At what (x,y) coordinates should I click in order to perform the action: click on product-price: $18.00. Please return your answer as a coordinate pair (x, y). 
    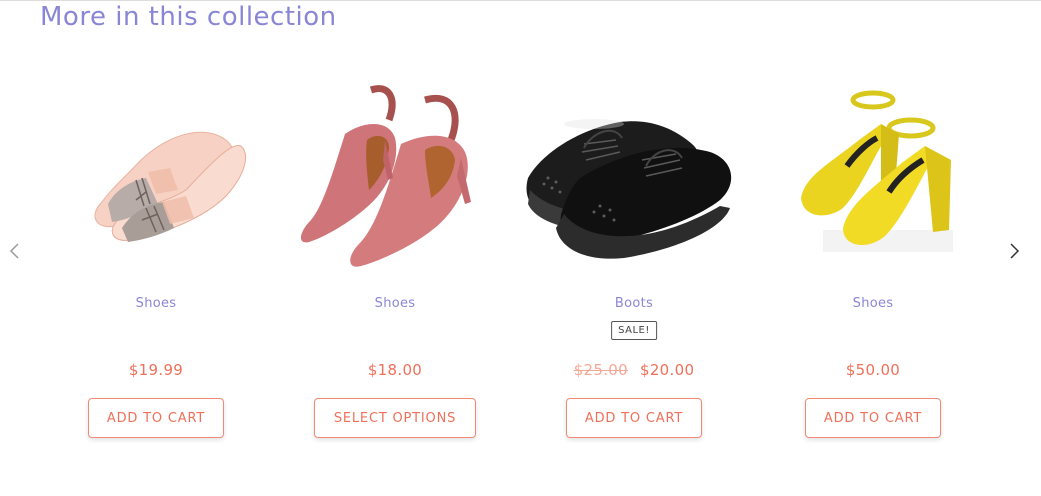
    Looking at the image, I should click on (395, 370).